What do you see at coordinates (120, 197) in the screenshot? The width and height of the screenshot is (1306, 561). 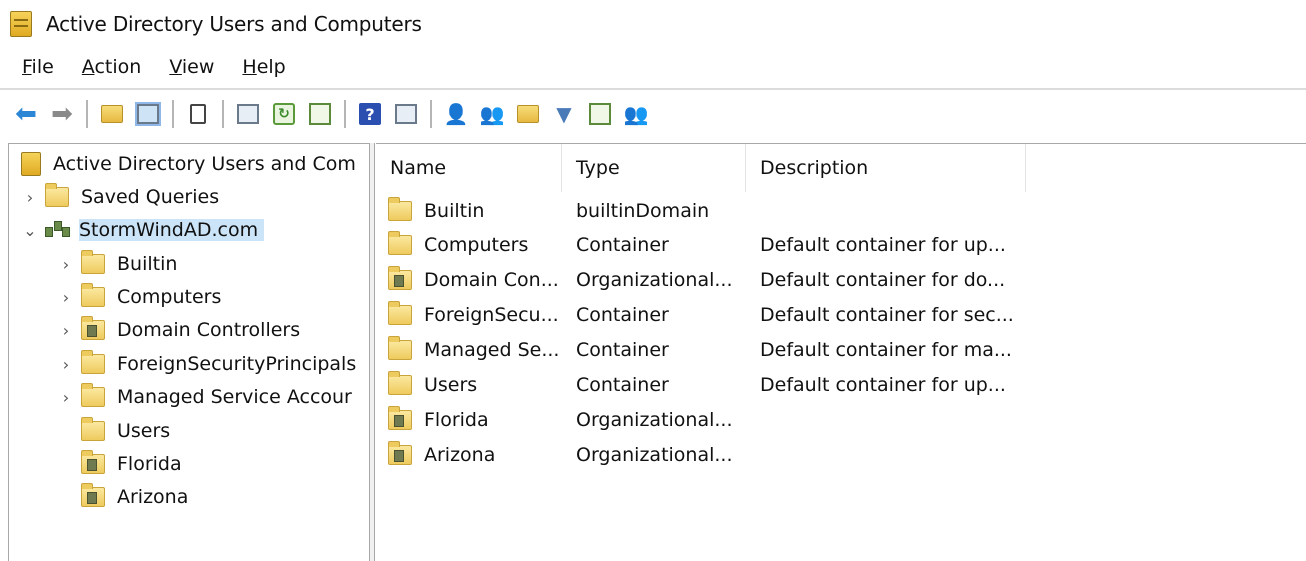 I see `tree-item-saved-queries: › Saved Queries` at bounding box center [120, 197].